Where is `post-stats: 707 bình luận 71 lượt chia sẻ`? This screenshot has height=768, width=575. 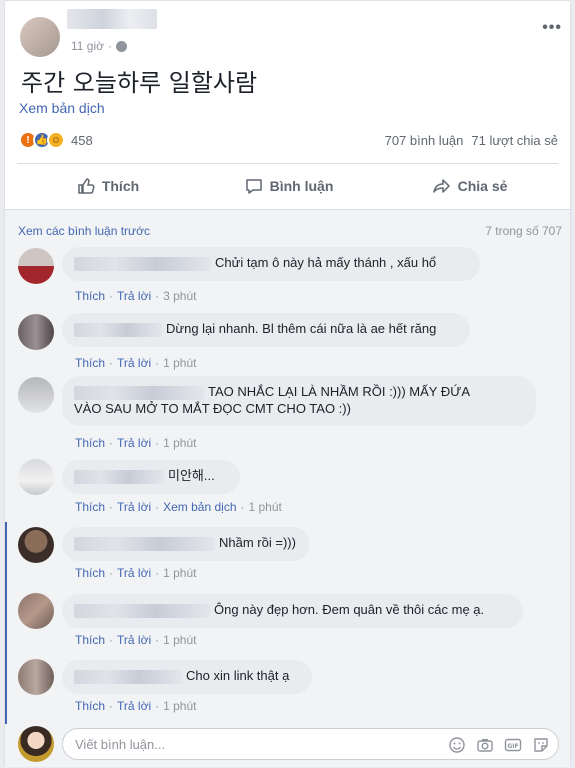 post-stats: 707 bình luận 71 lượt chia sẻ is located at coordinates (471, 140).